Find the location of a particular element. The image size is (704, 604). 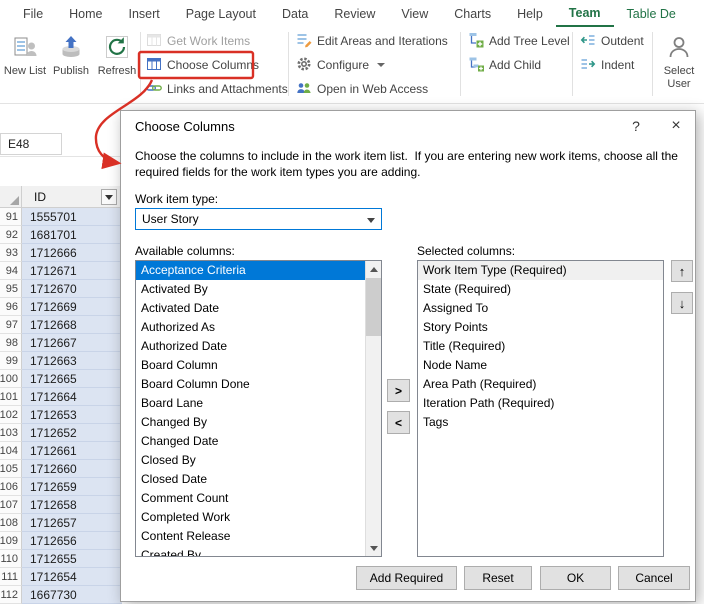

id-cell: 1712664 is located at coordinates (72, 397).